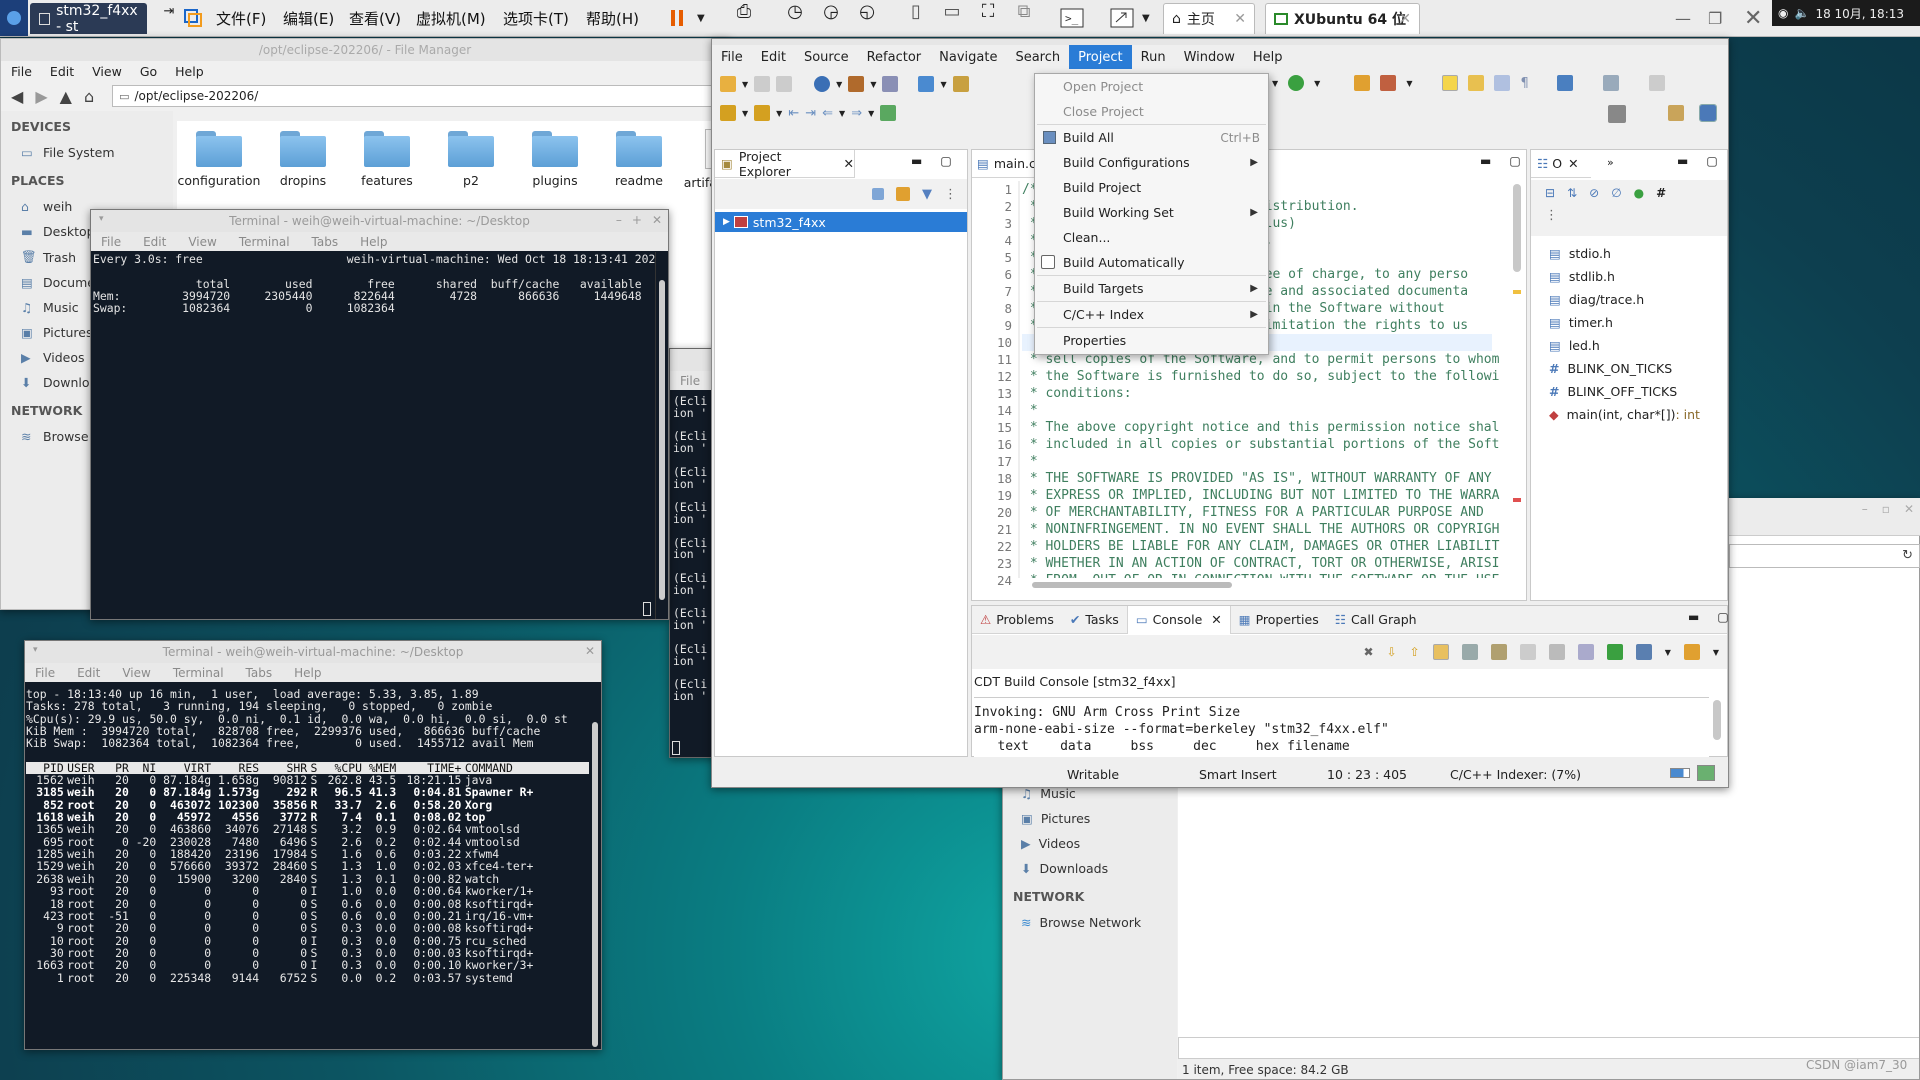 This screenshot has width=1920, height=1080. Describe the element at coordinates (1610, 162) in the screenshot. I see `more-views-icon: »` at that location.